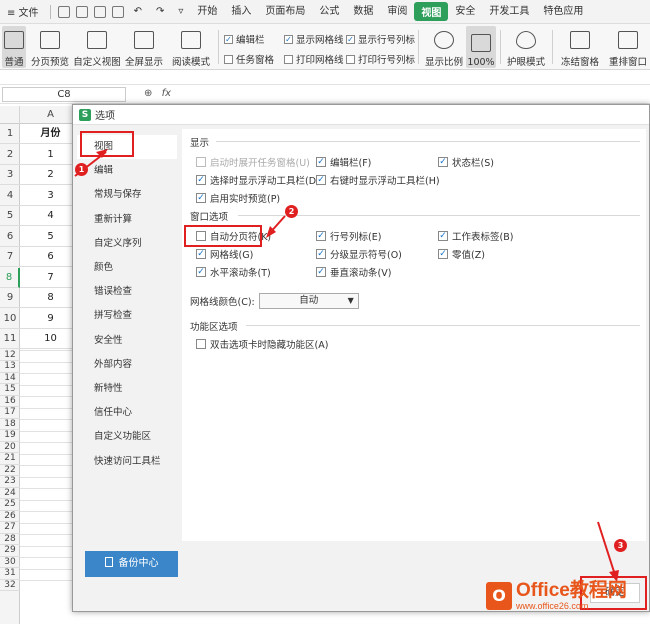 Image resolution: width=650 pixels, height=624 pixels. Describe the element at coordinates (233, 272) in the screenshot. I see `option-checkbox: ✓ 水平滚动条(T)` at that location.